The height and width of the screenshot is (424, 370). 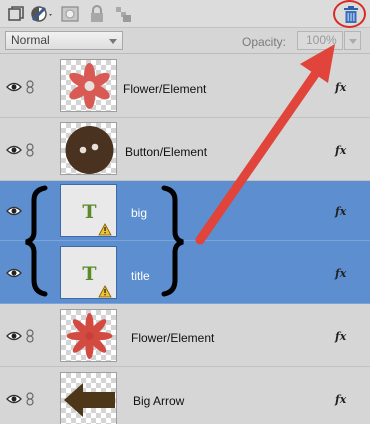 What do you see at coordinates (70, 14) in the screenshot?
I see `mask-icon` at bounding box center [70, 14].